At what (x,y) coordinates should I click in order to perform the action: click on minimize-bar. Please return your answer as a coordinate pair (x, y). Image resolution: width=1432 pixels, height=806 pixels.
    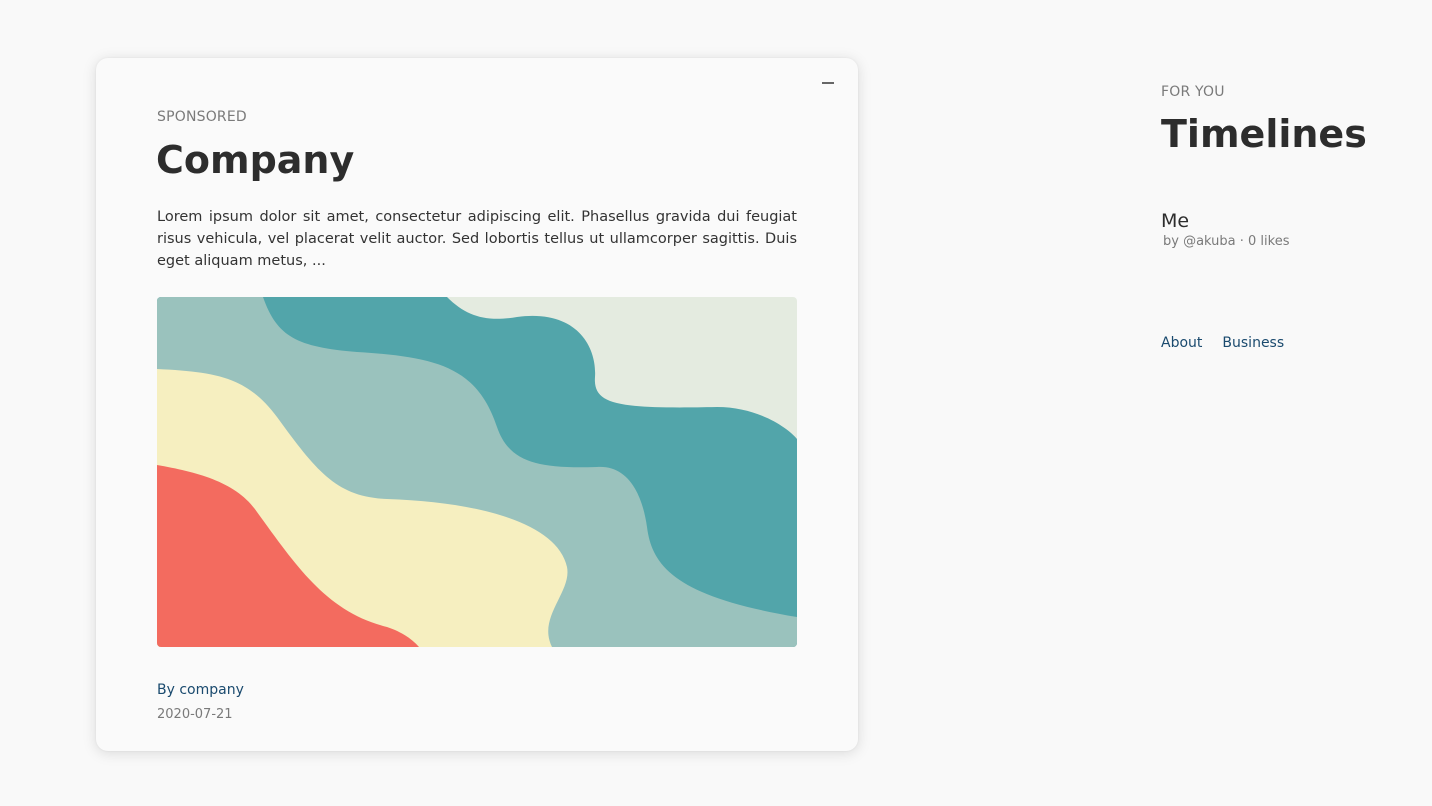
    Looking at the image, I should click on (828, 83).